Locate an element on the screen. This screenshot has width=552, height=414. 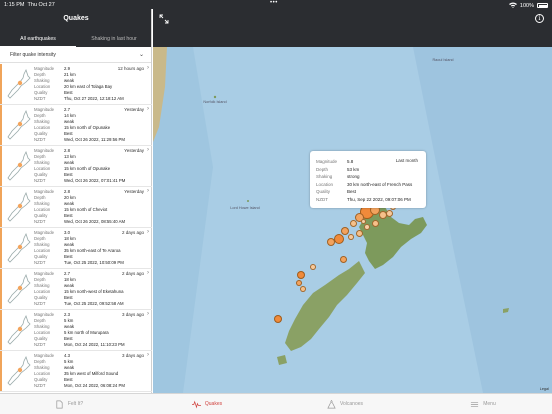
tab-menu: Menu is located at coordinates (483, 404).